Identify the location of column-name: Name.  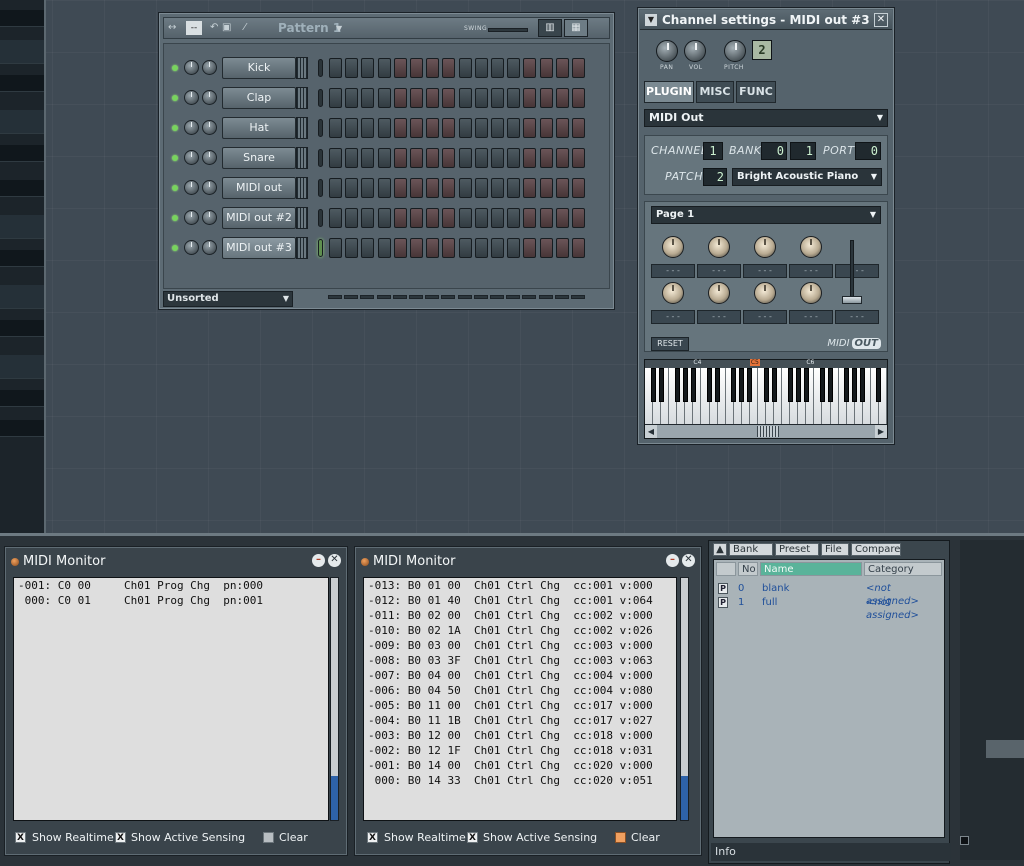
(811, 569).